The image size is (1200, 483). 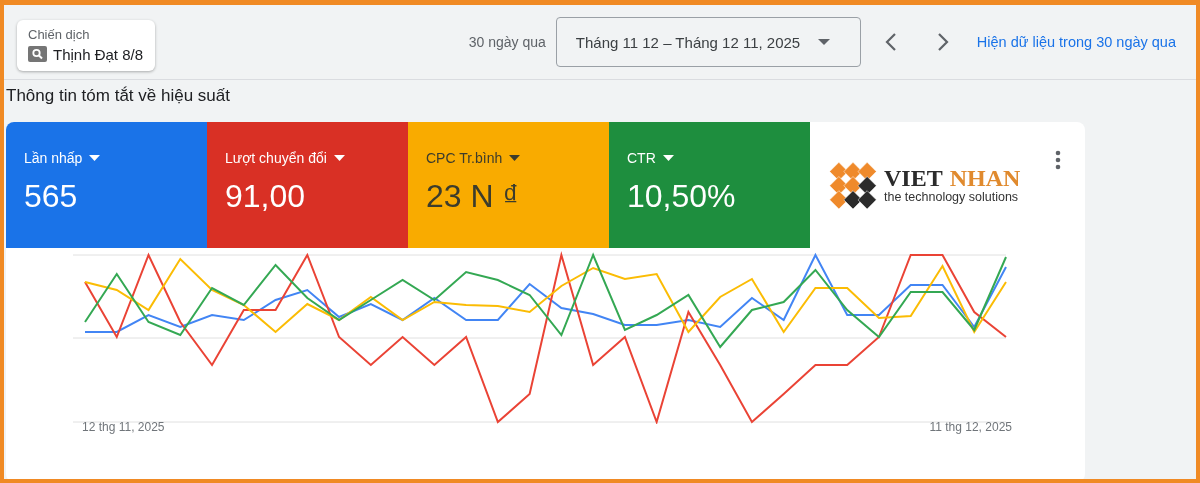 I want to click on metric-value: 23 N ₫, so click(x=473, y=196).